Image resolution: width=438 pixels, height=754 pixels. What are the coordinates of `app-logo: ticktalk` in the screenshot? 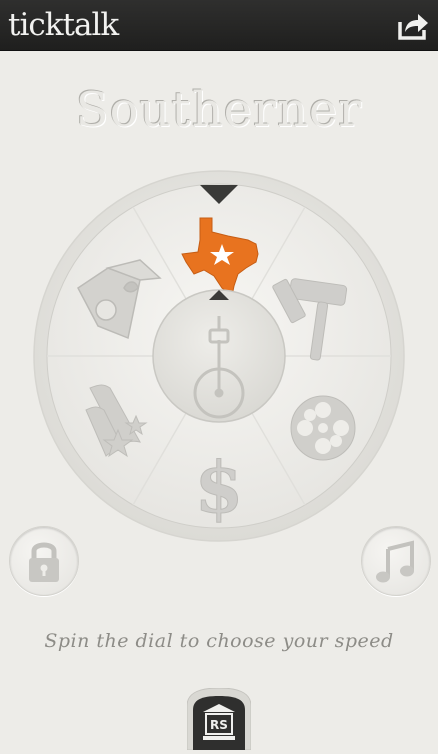 It's located at (63, 25).